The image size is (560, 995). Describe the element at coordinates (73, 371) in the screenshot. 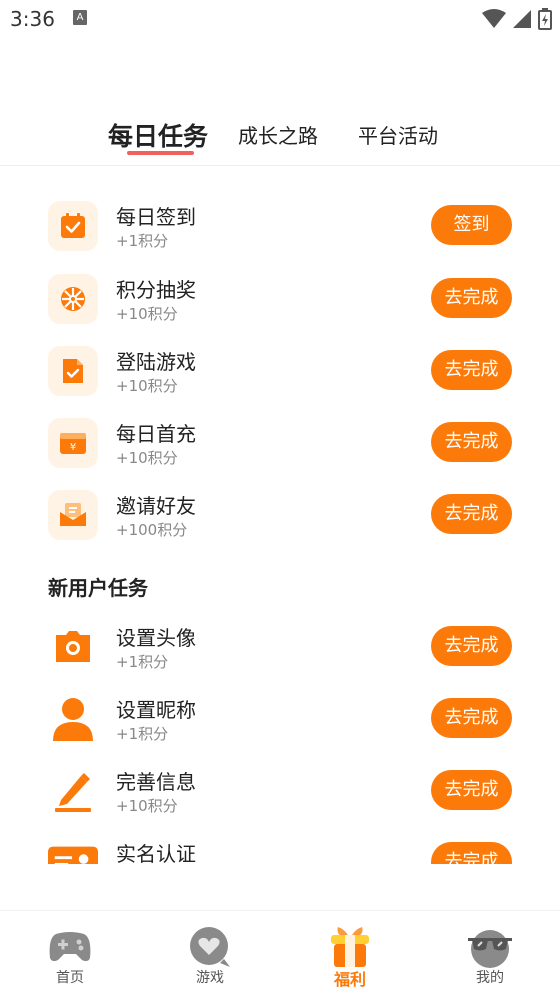

I see `document-check-icon` at that location.